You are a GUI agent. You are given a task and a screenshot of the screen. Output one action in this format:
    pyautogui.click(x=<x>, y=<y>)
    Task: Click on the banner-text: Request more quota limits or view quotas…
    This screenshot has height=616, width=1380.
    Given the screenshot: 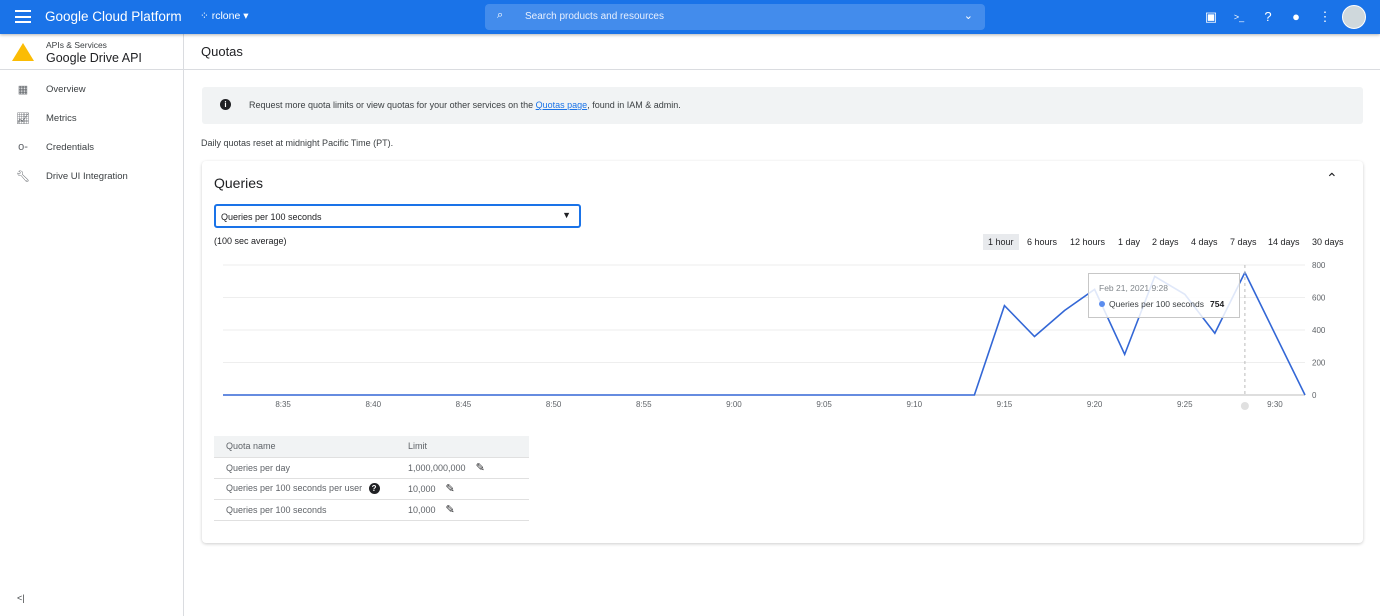 What is the action you would take?
    pyautogui.click(x=392, y=105)
    